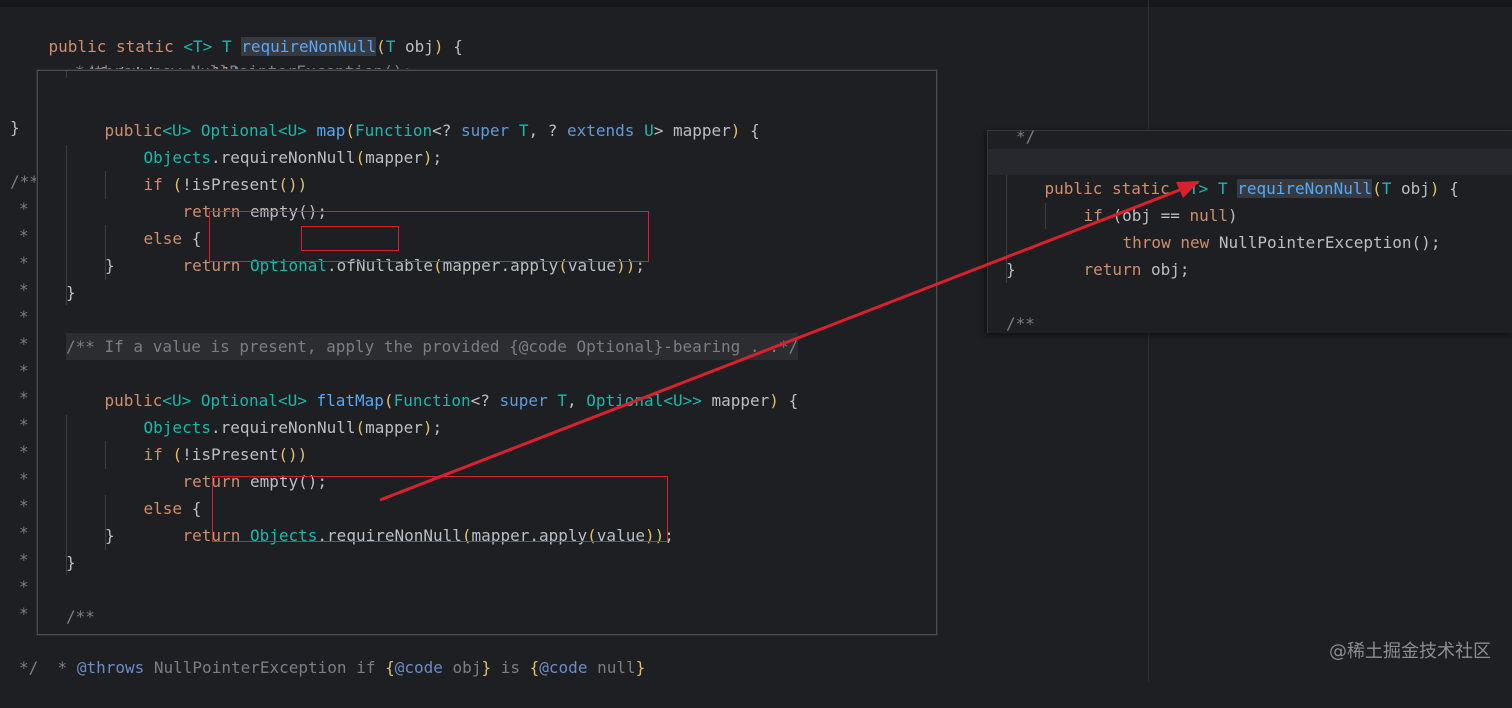  I want to click on watermark: @稀土掘金技术社区, so click(1410, 651).